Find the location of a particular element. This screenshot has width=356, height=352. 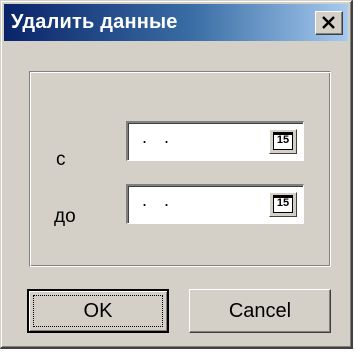

from-date-field: . . 15 is located at coordinates (215, 141).